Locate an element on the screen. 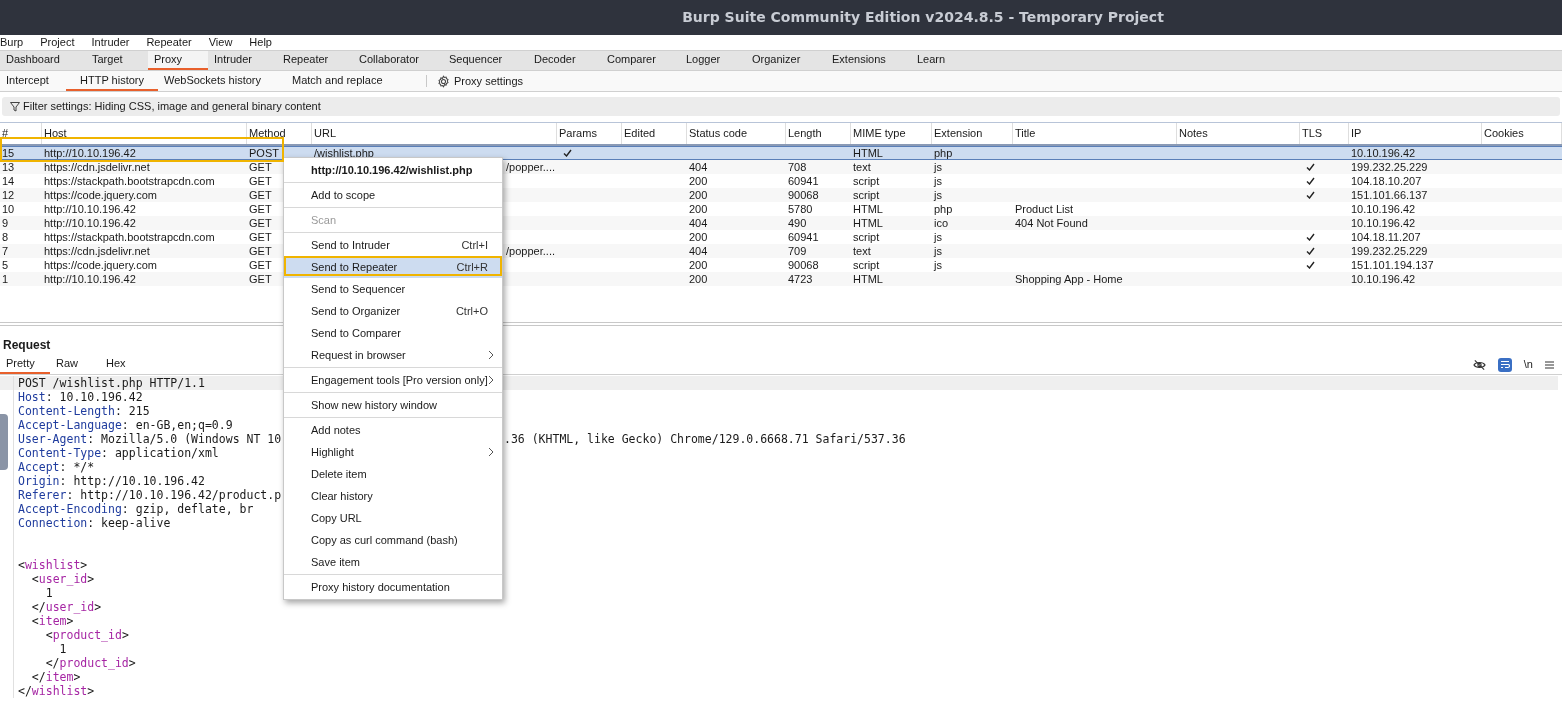  table-cell: 5 is located at coordinates (5, 265).